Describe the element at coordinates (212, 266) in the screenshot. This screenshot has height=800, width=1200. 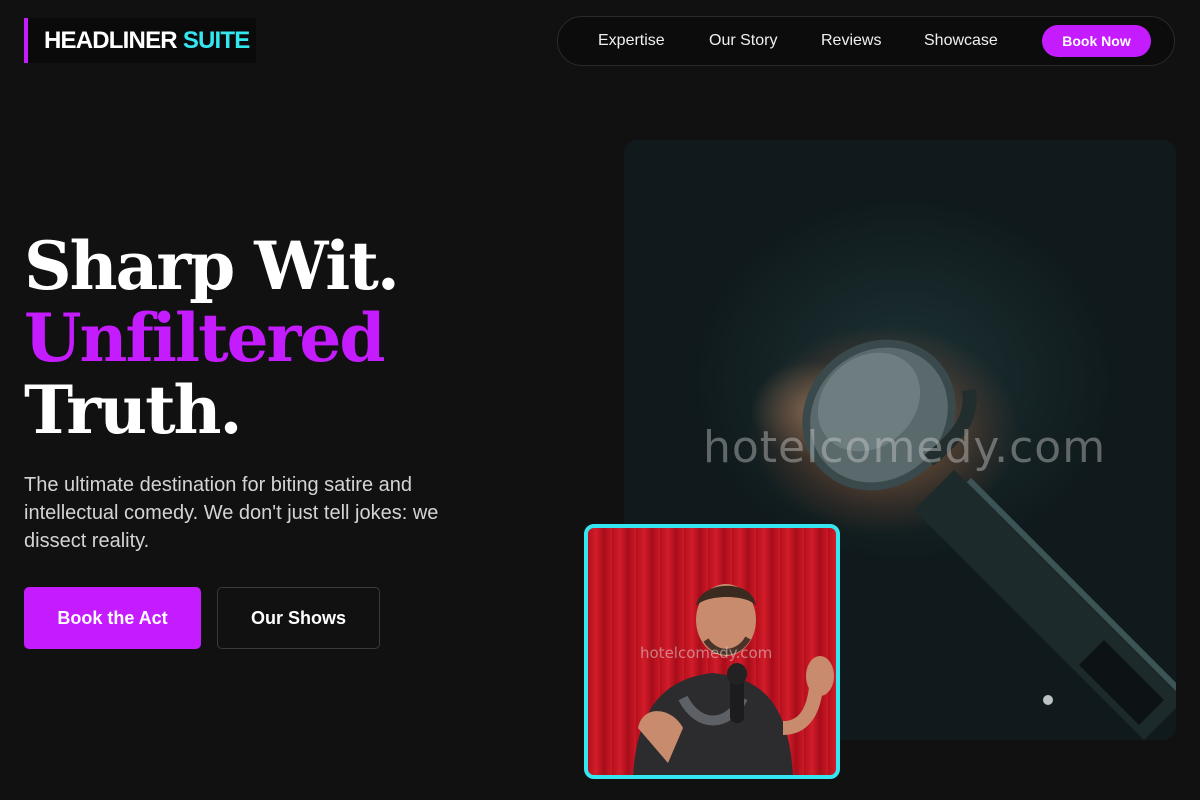
I see `headline-line-1: Sharp Wit.` at that location.